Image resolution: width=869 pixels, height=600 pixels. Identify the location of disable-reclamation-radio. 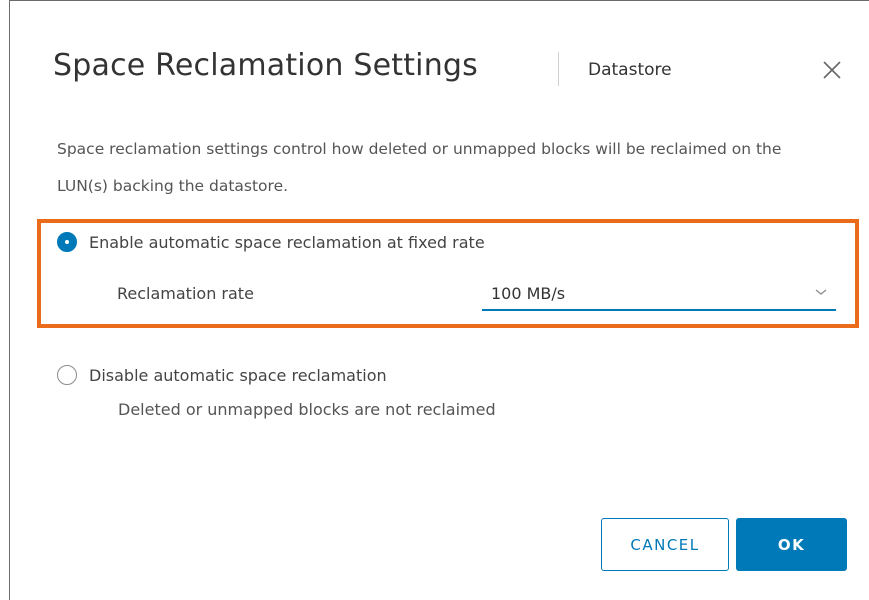
(67, 375).